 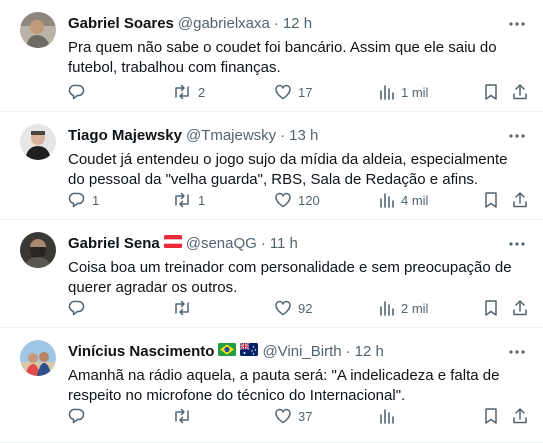 What do you see at coordinates (224, 24) in the screenshot?
I see `user-handle: @gabrielxaxa` at bounding box center [224, 24].